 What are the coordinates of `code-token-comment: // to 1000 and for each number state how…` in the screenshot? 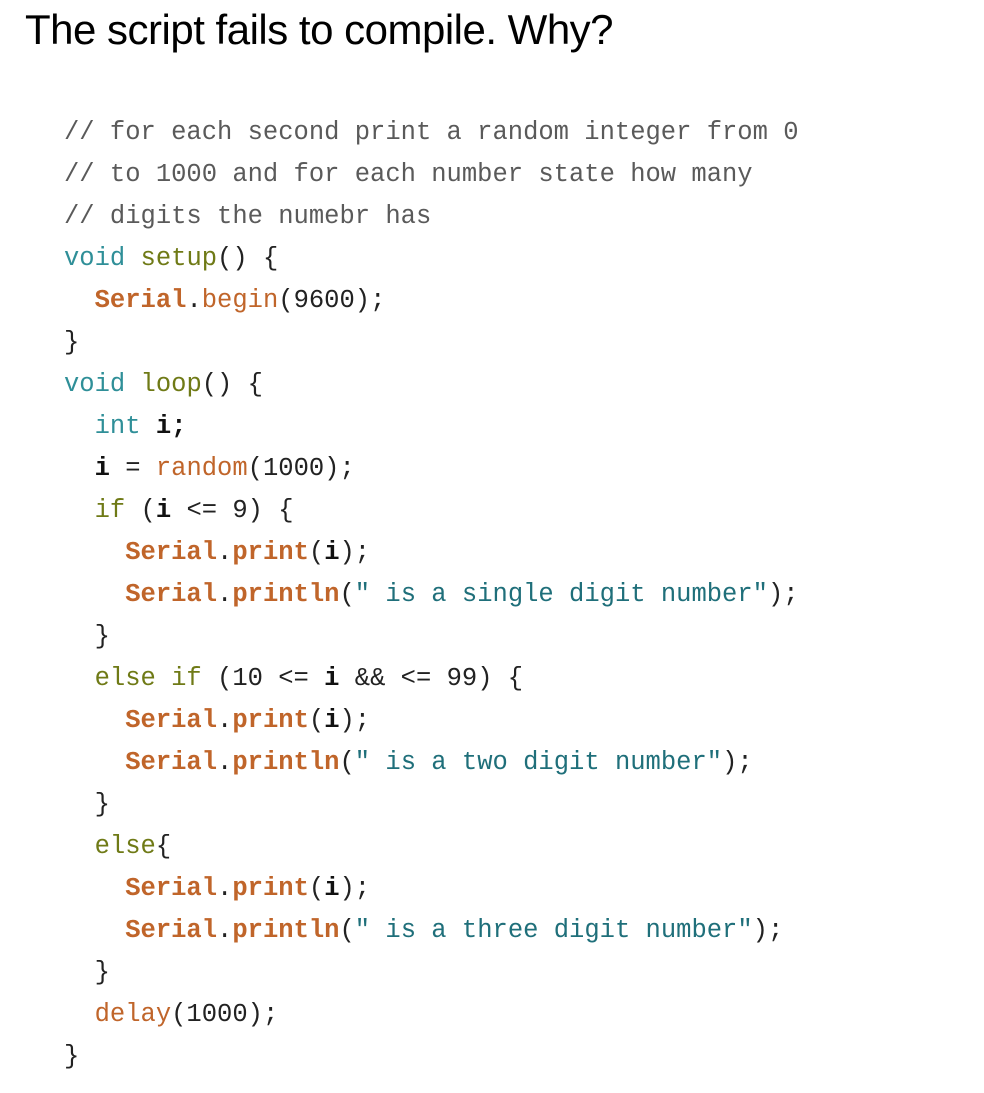 It's located at (408, 174).